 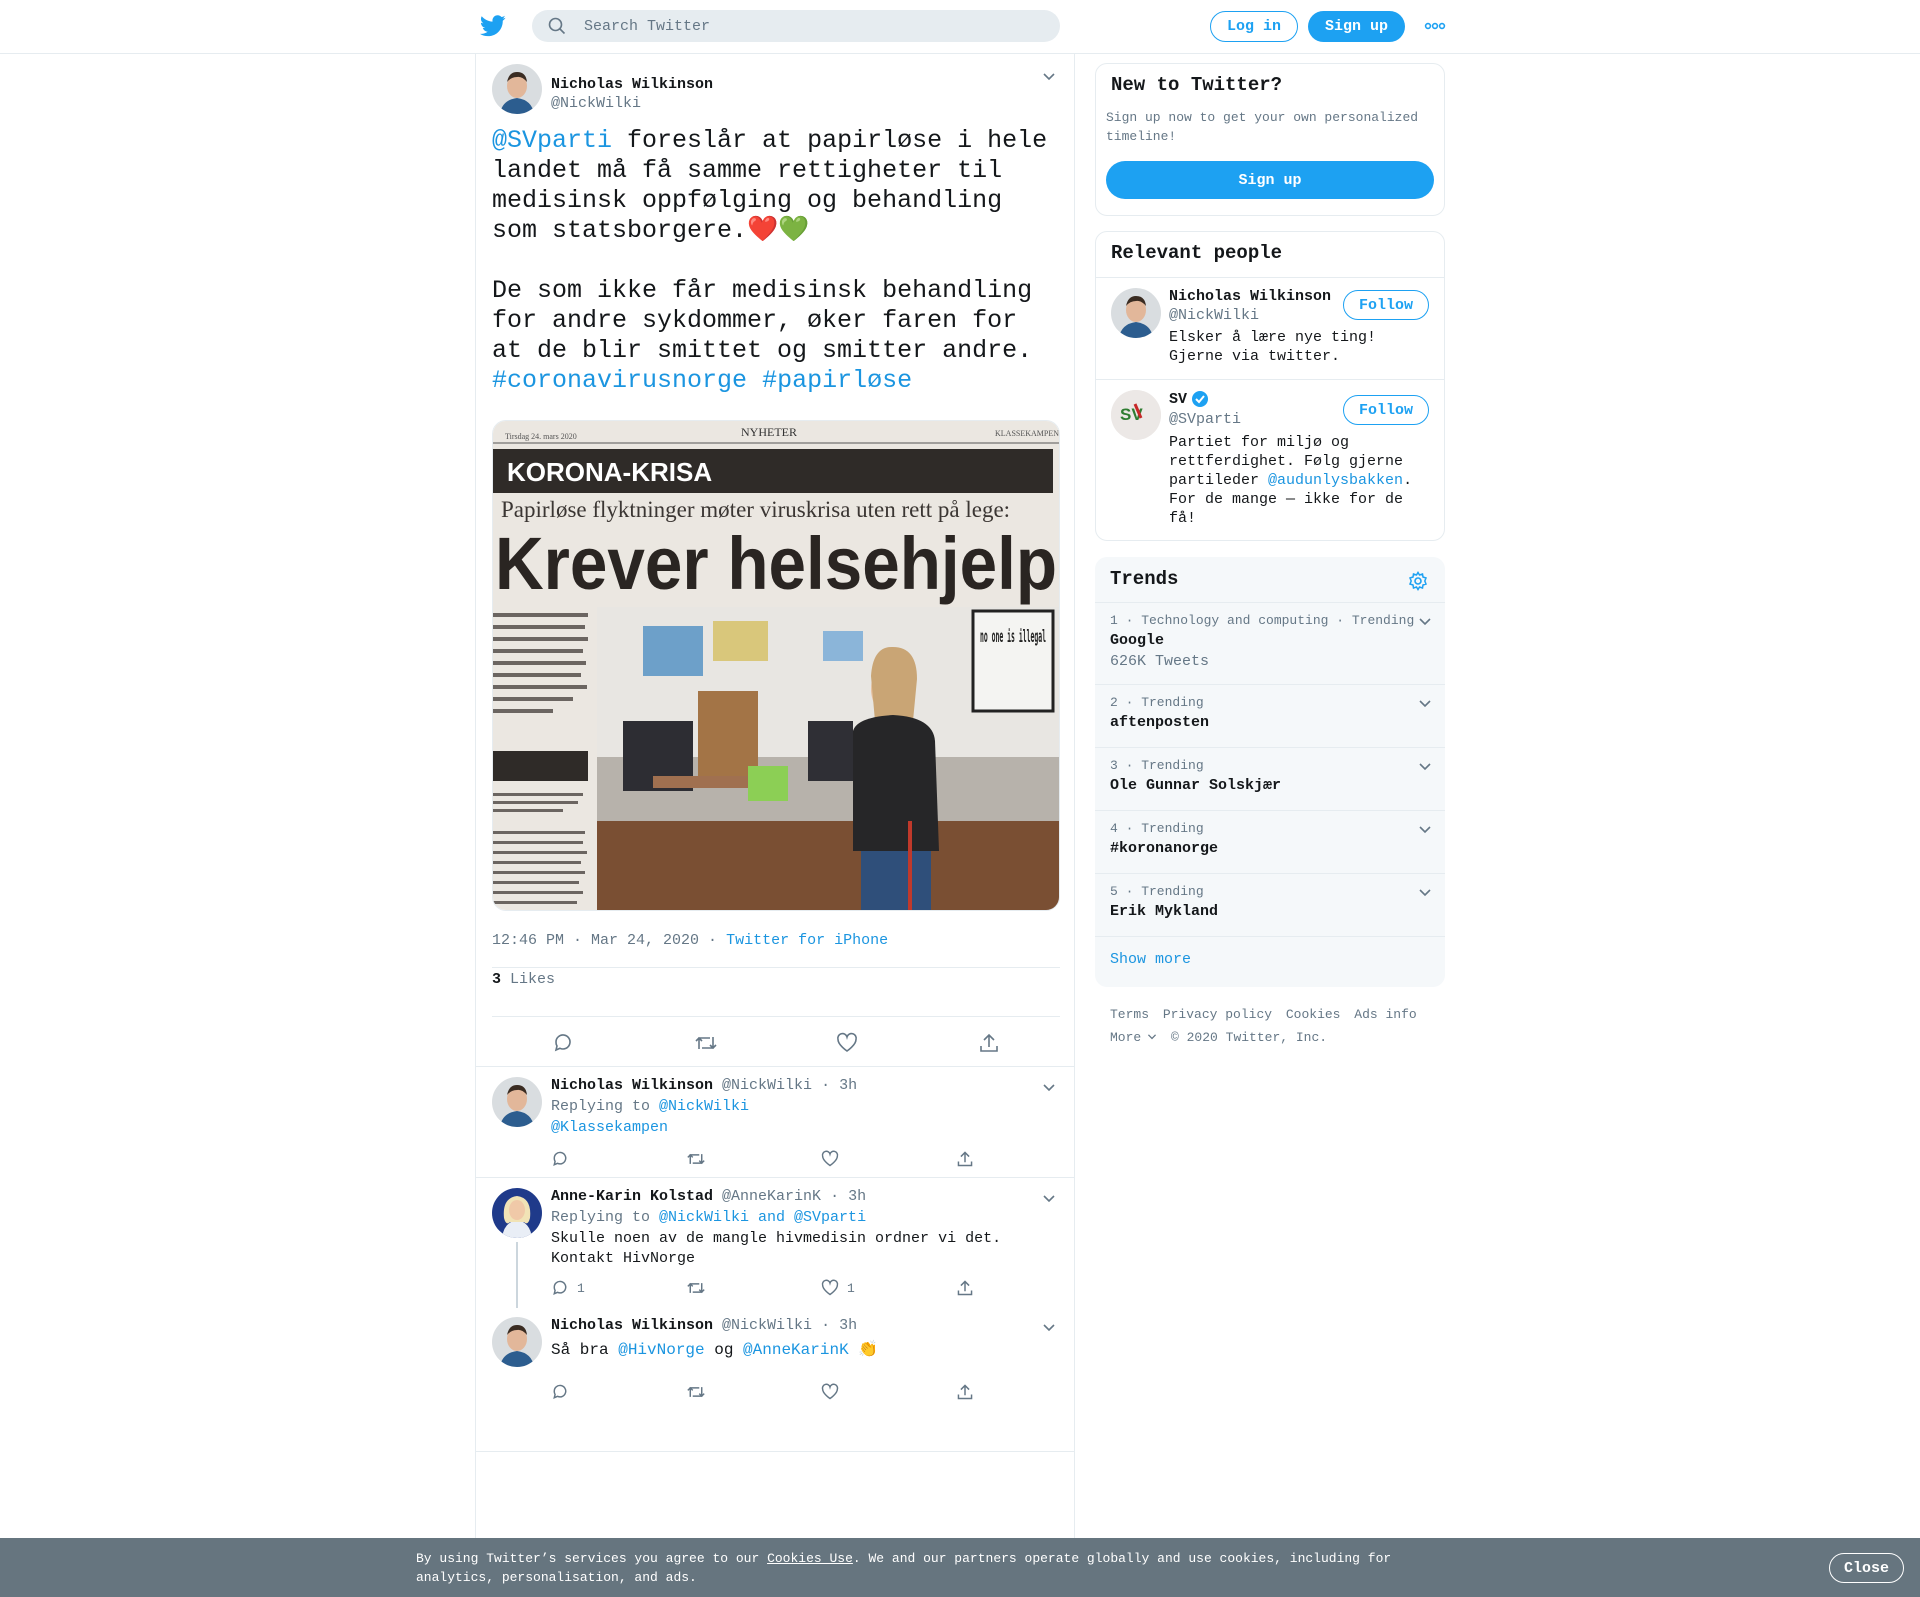 What do you see at coordinates (801, 1291) in the screenshot?
I see `reply-actions: 1 1` at bounding box center [801, 1291].